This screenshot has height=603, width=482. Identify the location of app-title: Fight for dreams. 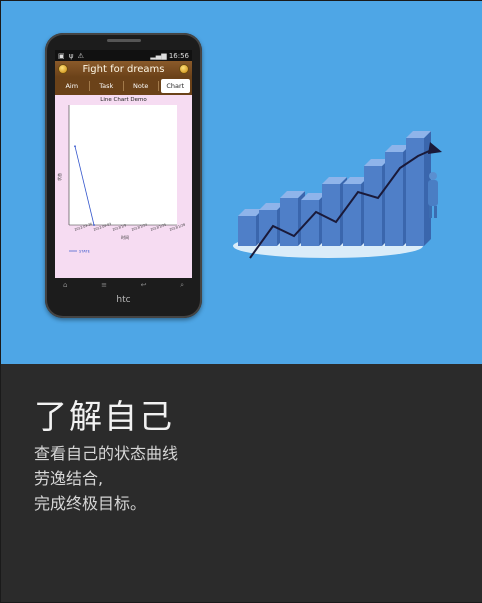
(123, 69).